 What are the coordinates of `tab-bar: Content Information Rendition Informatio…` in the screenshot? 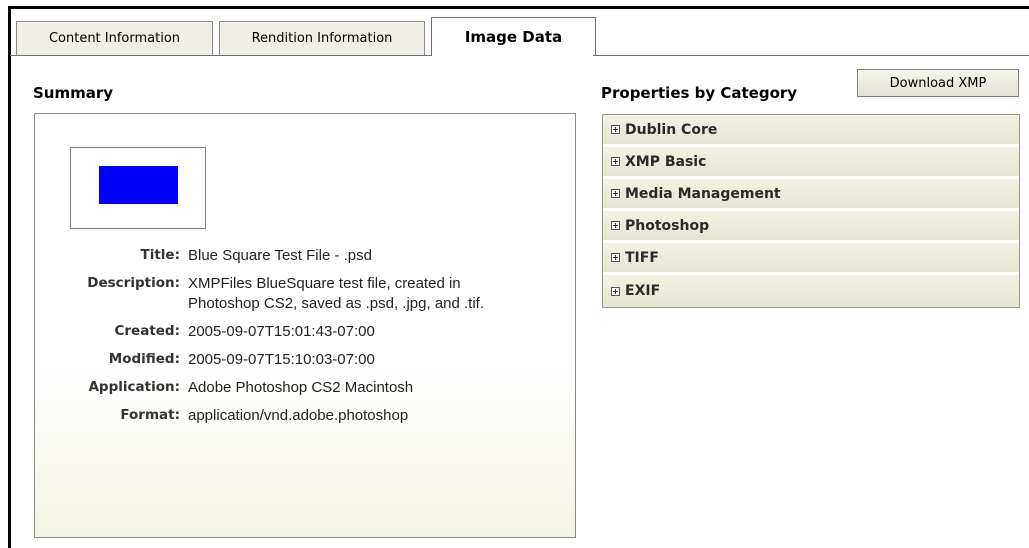 It's located at (309, 36).